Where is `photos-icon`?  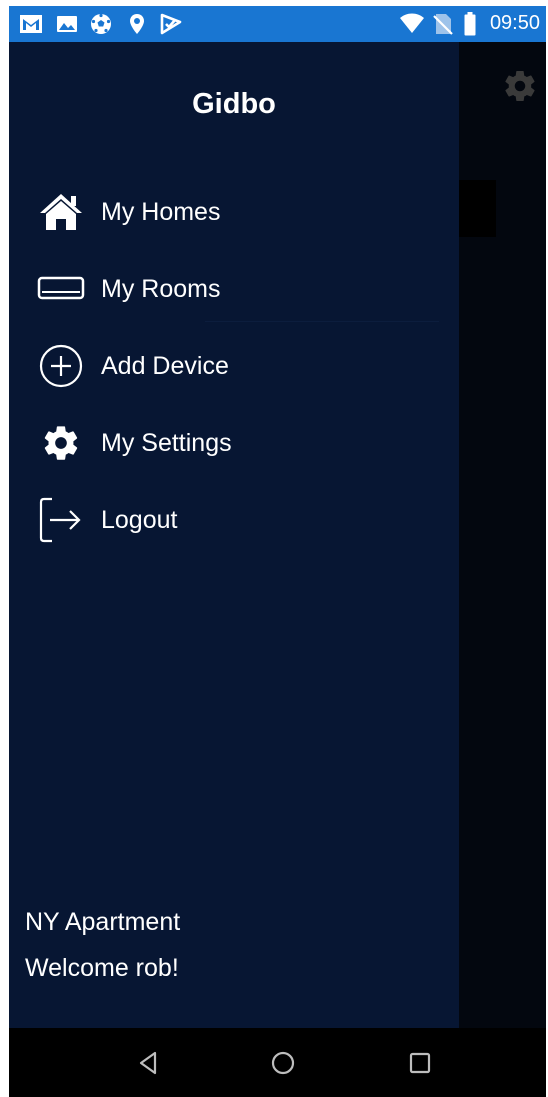 photos-icon is located at coordinates (67, 24).